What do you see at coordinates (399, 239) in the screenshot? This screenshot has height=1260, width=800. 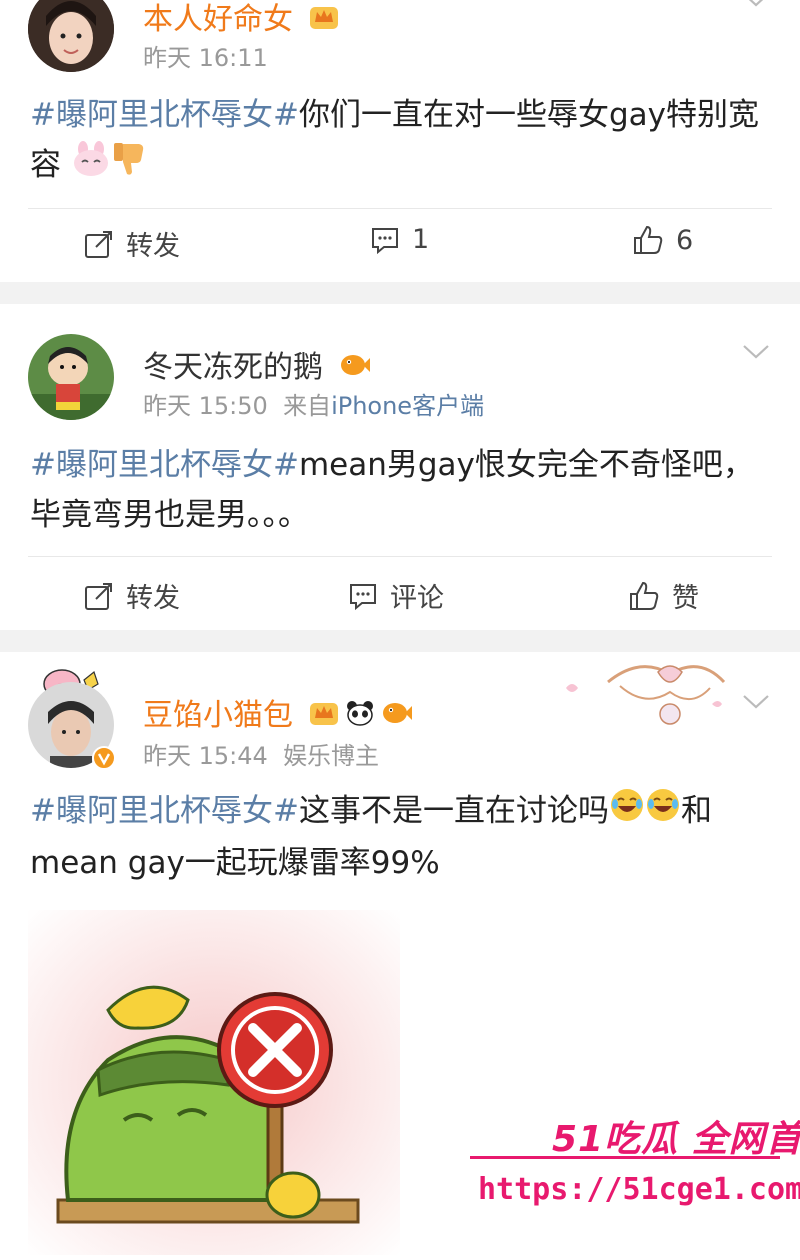 I see `comment-button: 1` at bounding box center [399, 239].